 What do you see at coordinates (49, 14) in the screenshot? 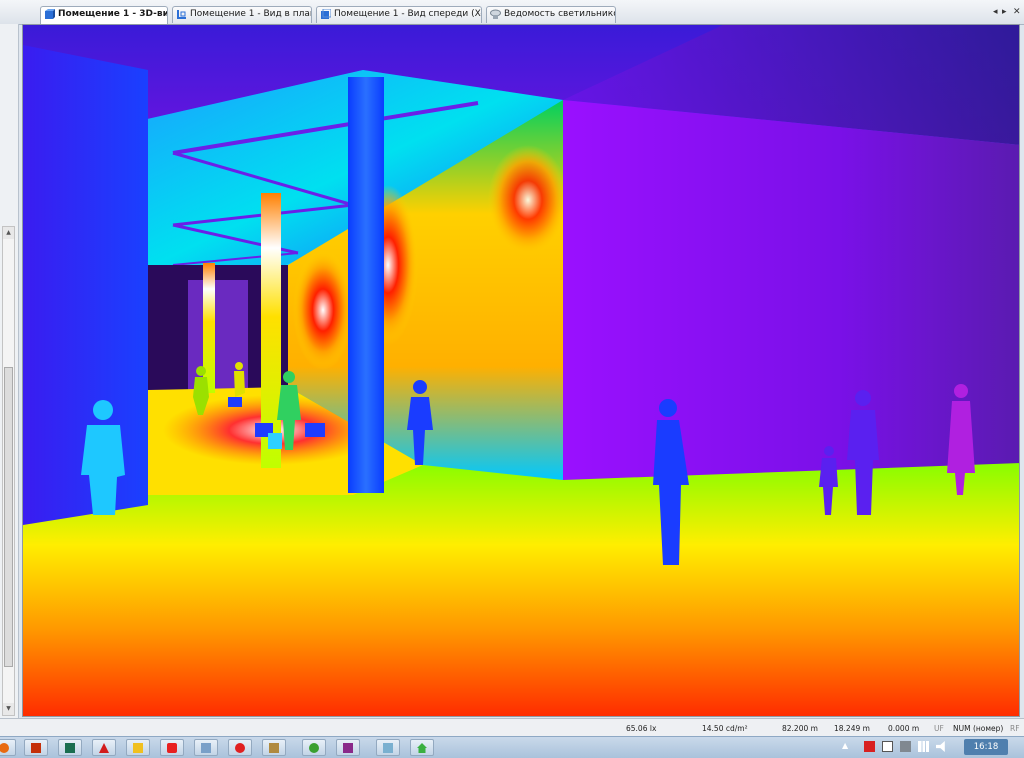
I see `cube-icon` at bounding box center [49, 14].